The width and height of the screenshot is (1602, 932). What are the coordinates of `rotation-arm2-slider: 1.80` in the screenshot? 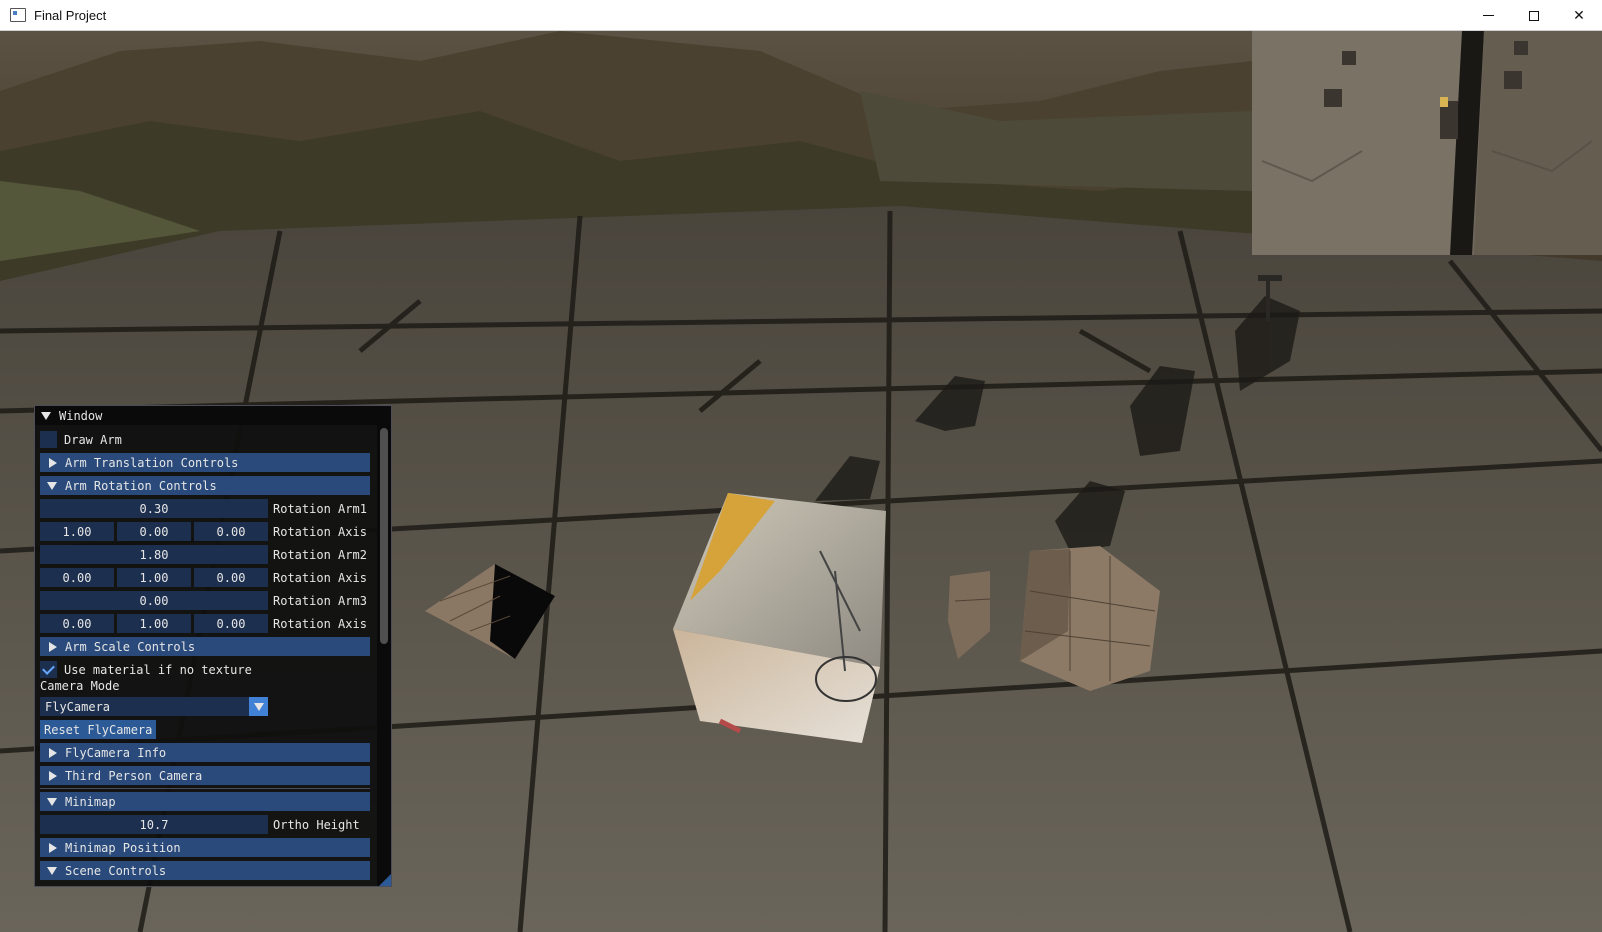 It's located at (154, 554).